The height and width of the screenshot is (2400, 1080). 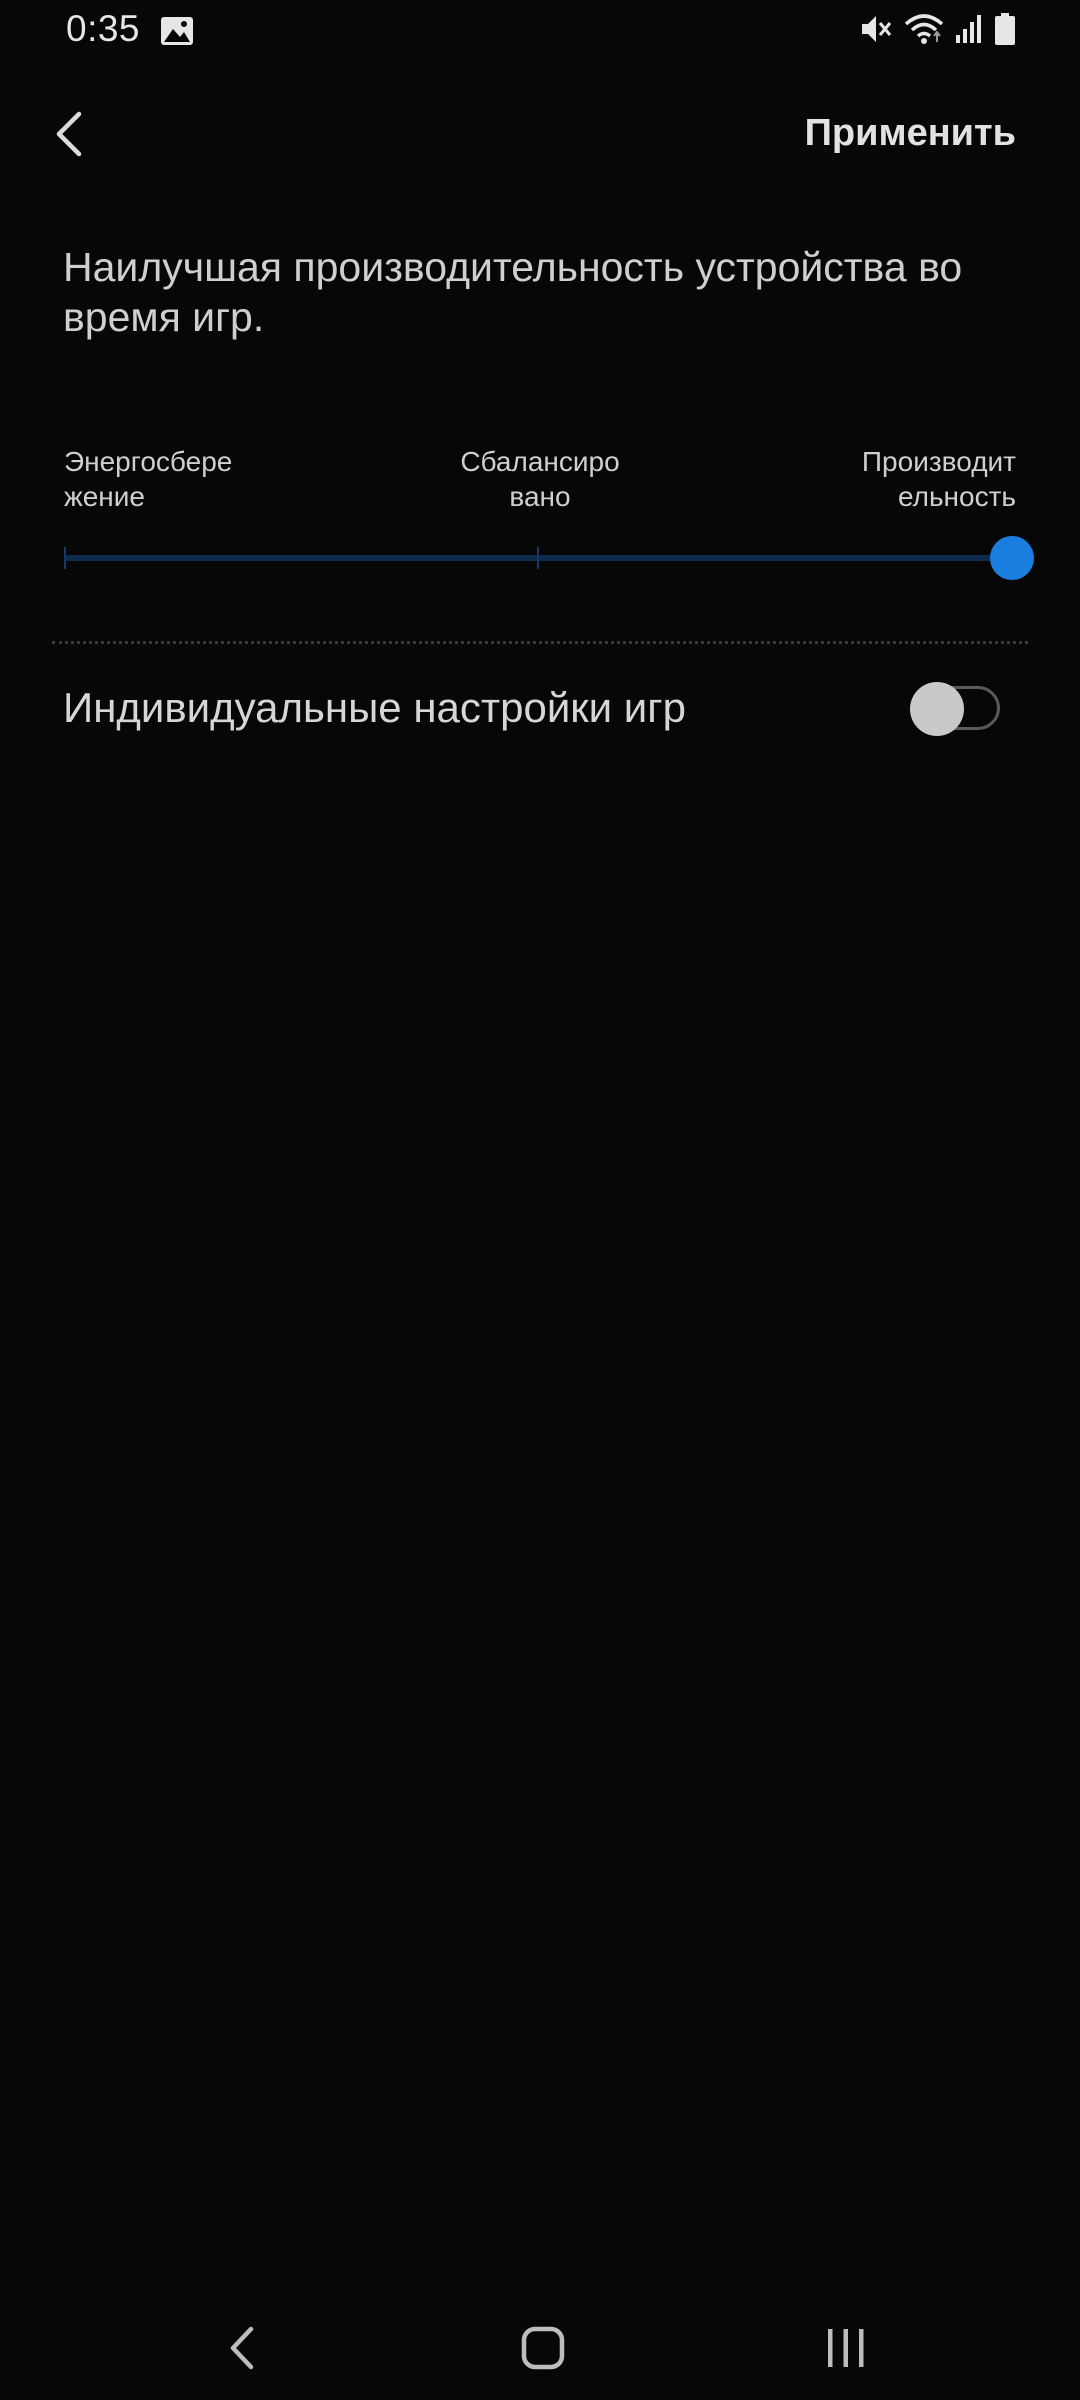 I want to click on game-settings-label: Индивидуальные настройки игр, so click(x=374, y=707).